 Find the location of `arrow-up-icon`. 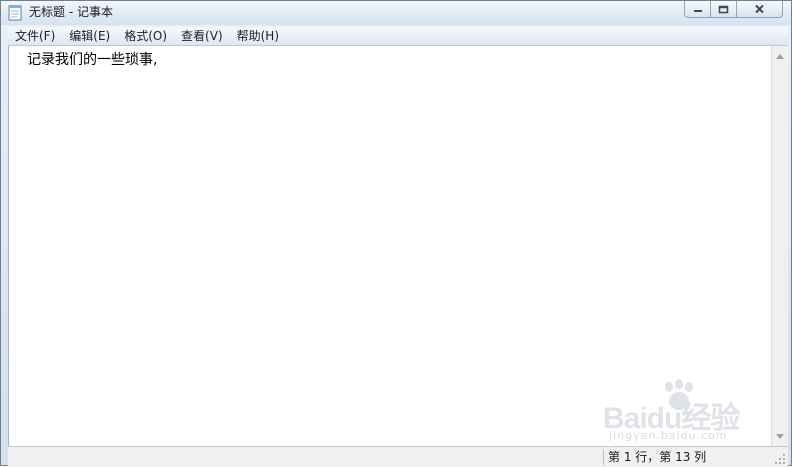

arrow-up-icon is located at coordinates (780, 56).